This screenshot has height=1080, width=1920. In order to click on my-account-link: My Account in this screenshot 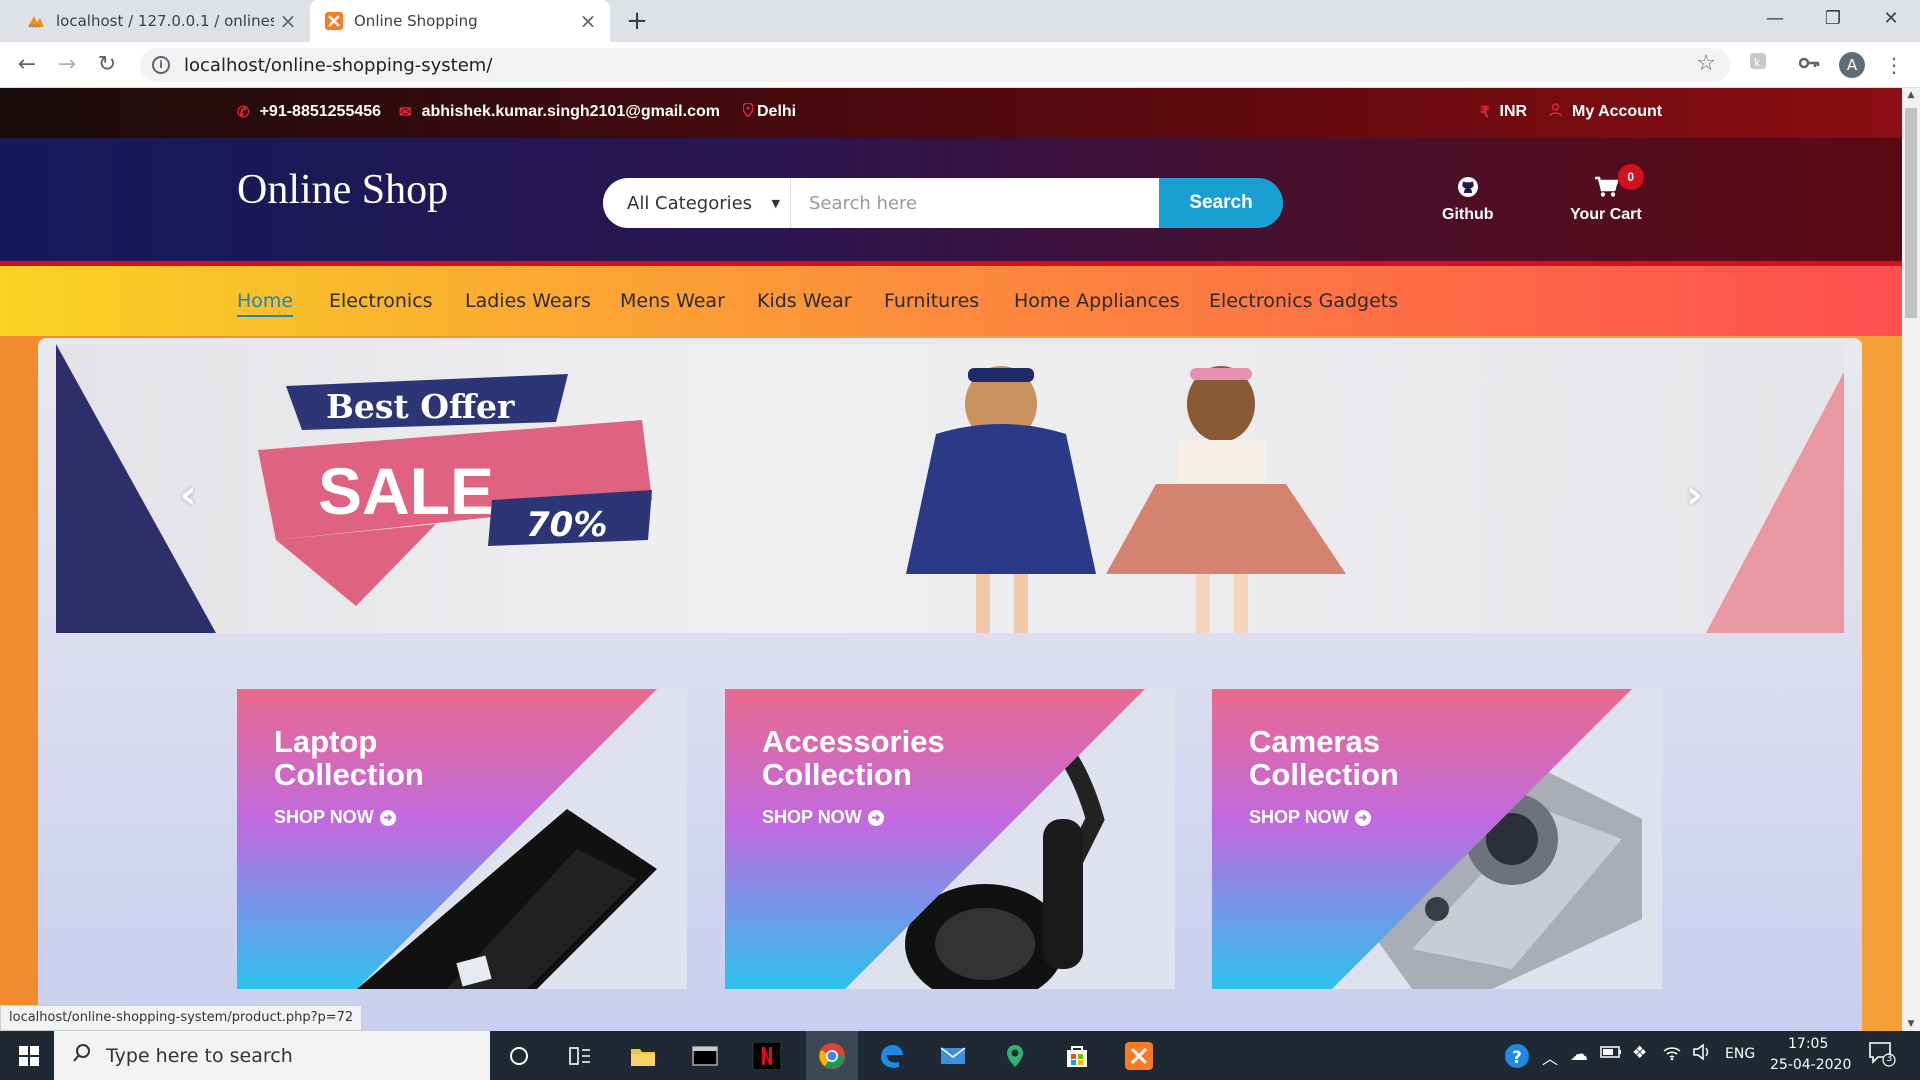, I will do `click(1605, 112)`.